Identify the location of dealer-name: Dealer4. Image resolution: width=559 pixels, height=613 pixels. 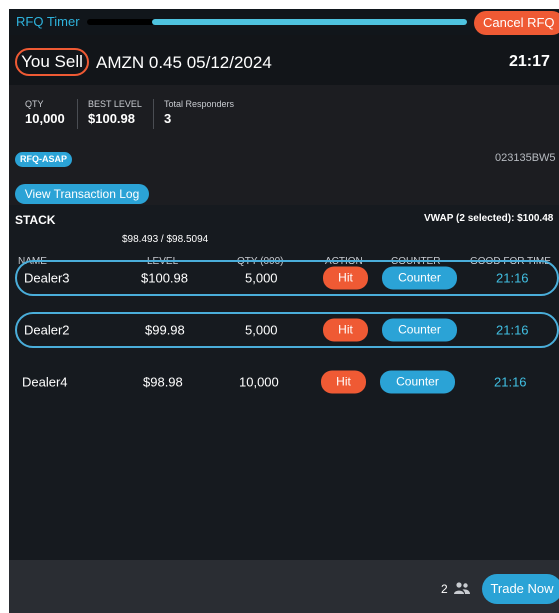
(45, 382).